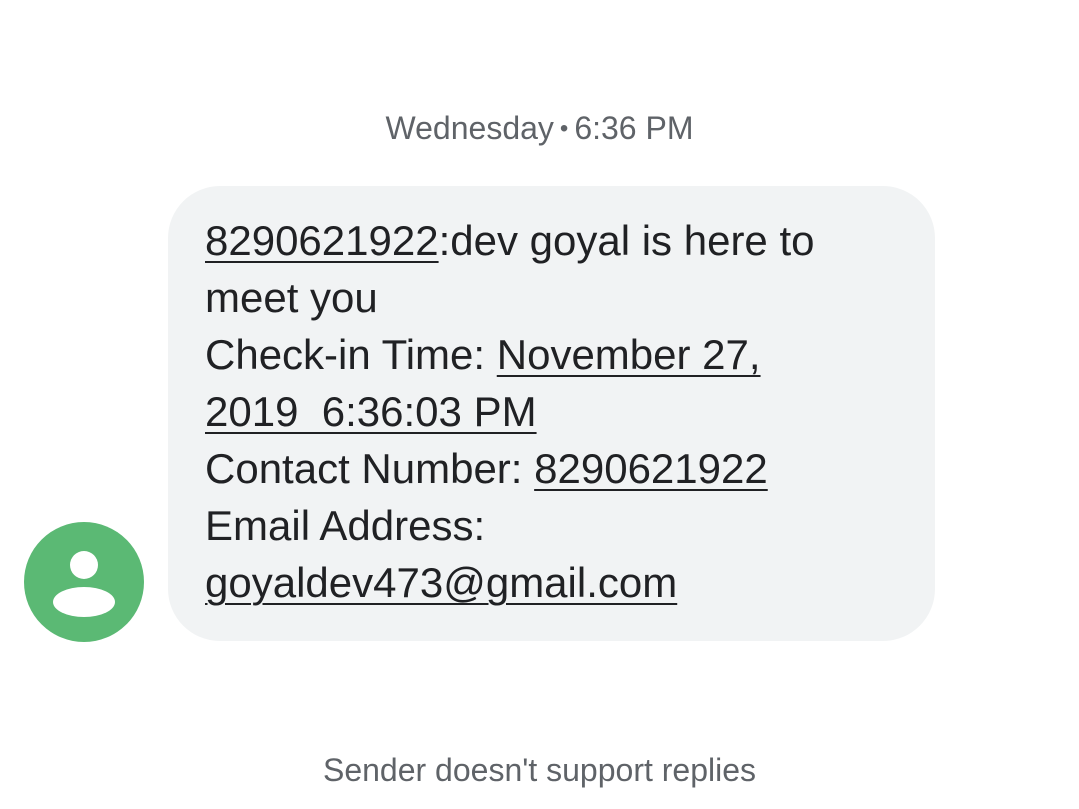 Image resolution: width=1079 pixels, height=809 pixels. Describe the element at coordinates (651, 468) in the screenshot. I see `contact-number-link: 8290621922` at that location.